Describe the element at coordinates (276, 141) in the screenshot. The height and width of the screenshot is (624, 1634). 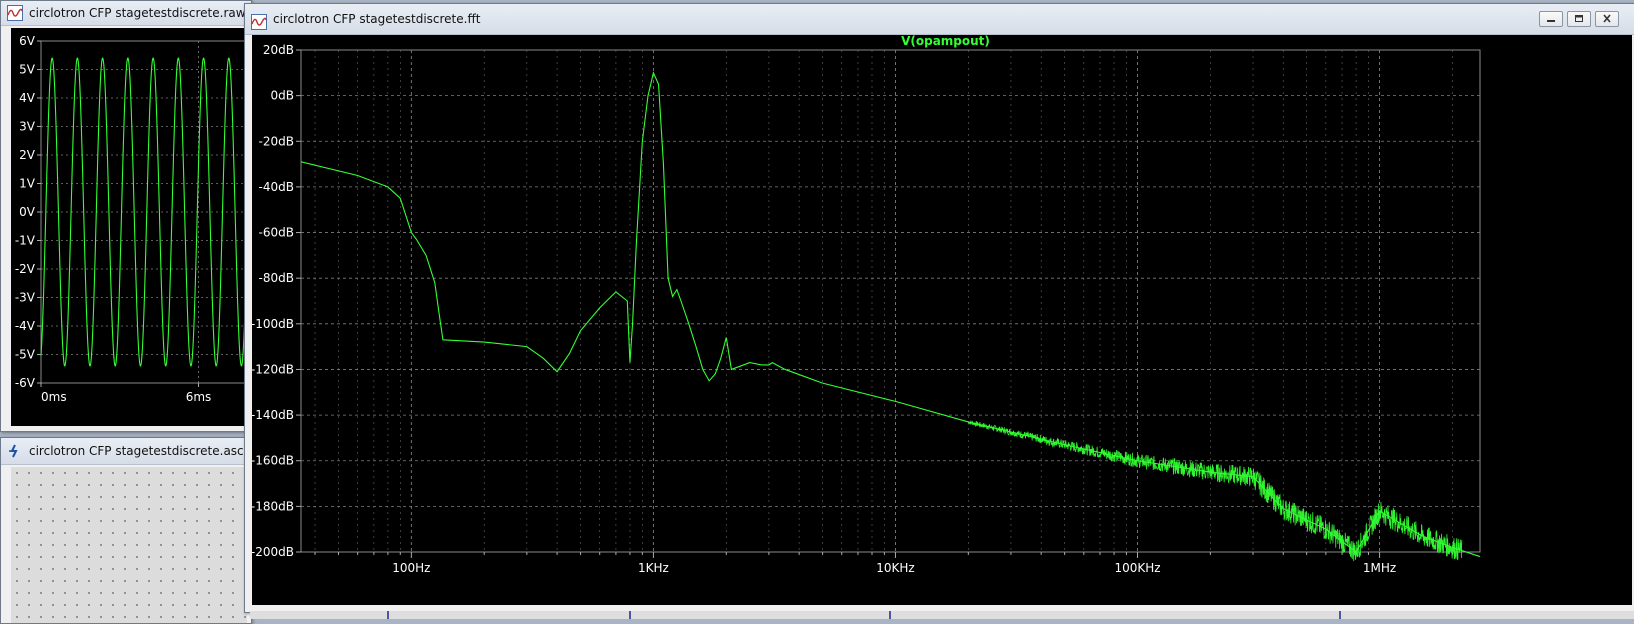
I see `fft-y-tick-label: -20dB` at that location.